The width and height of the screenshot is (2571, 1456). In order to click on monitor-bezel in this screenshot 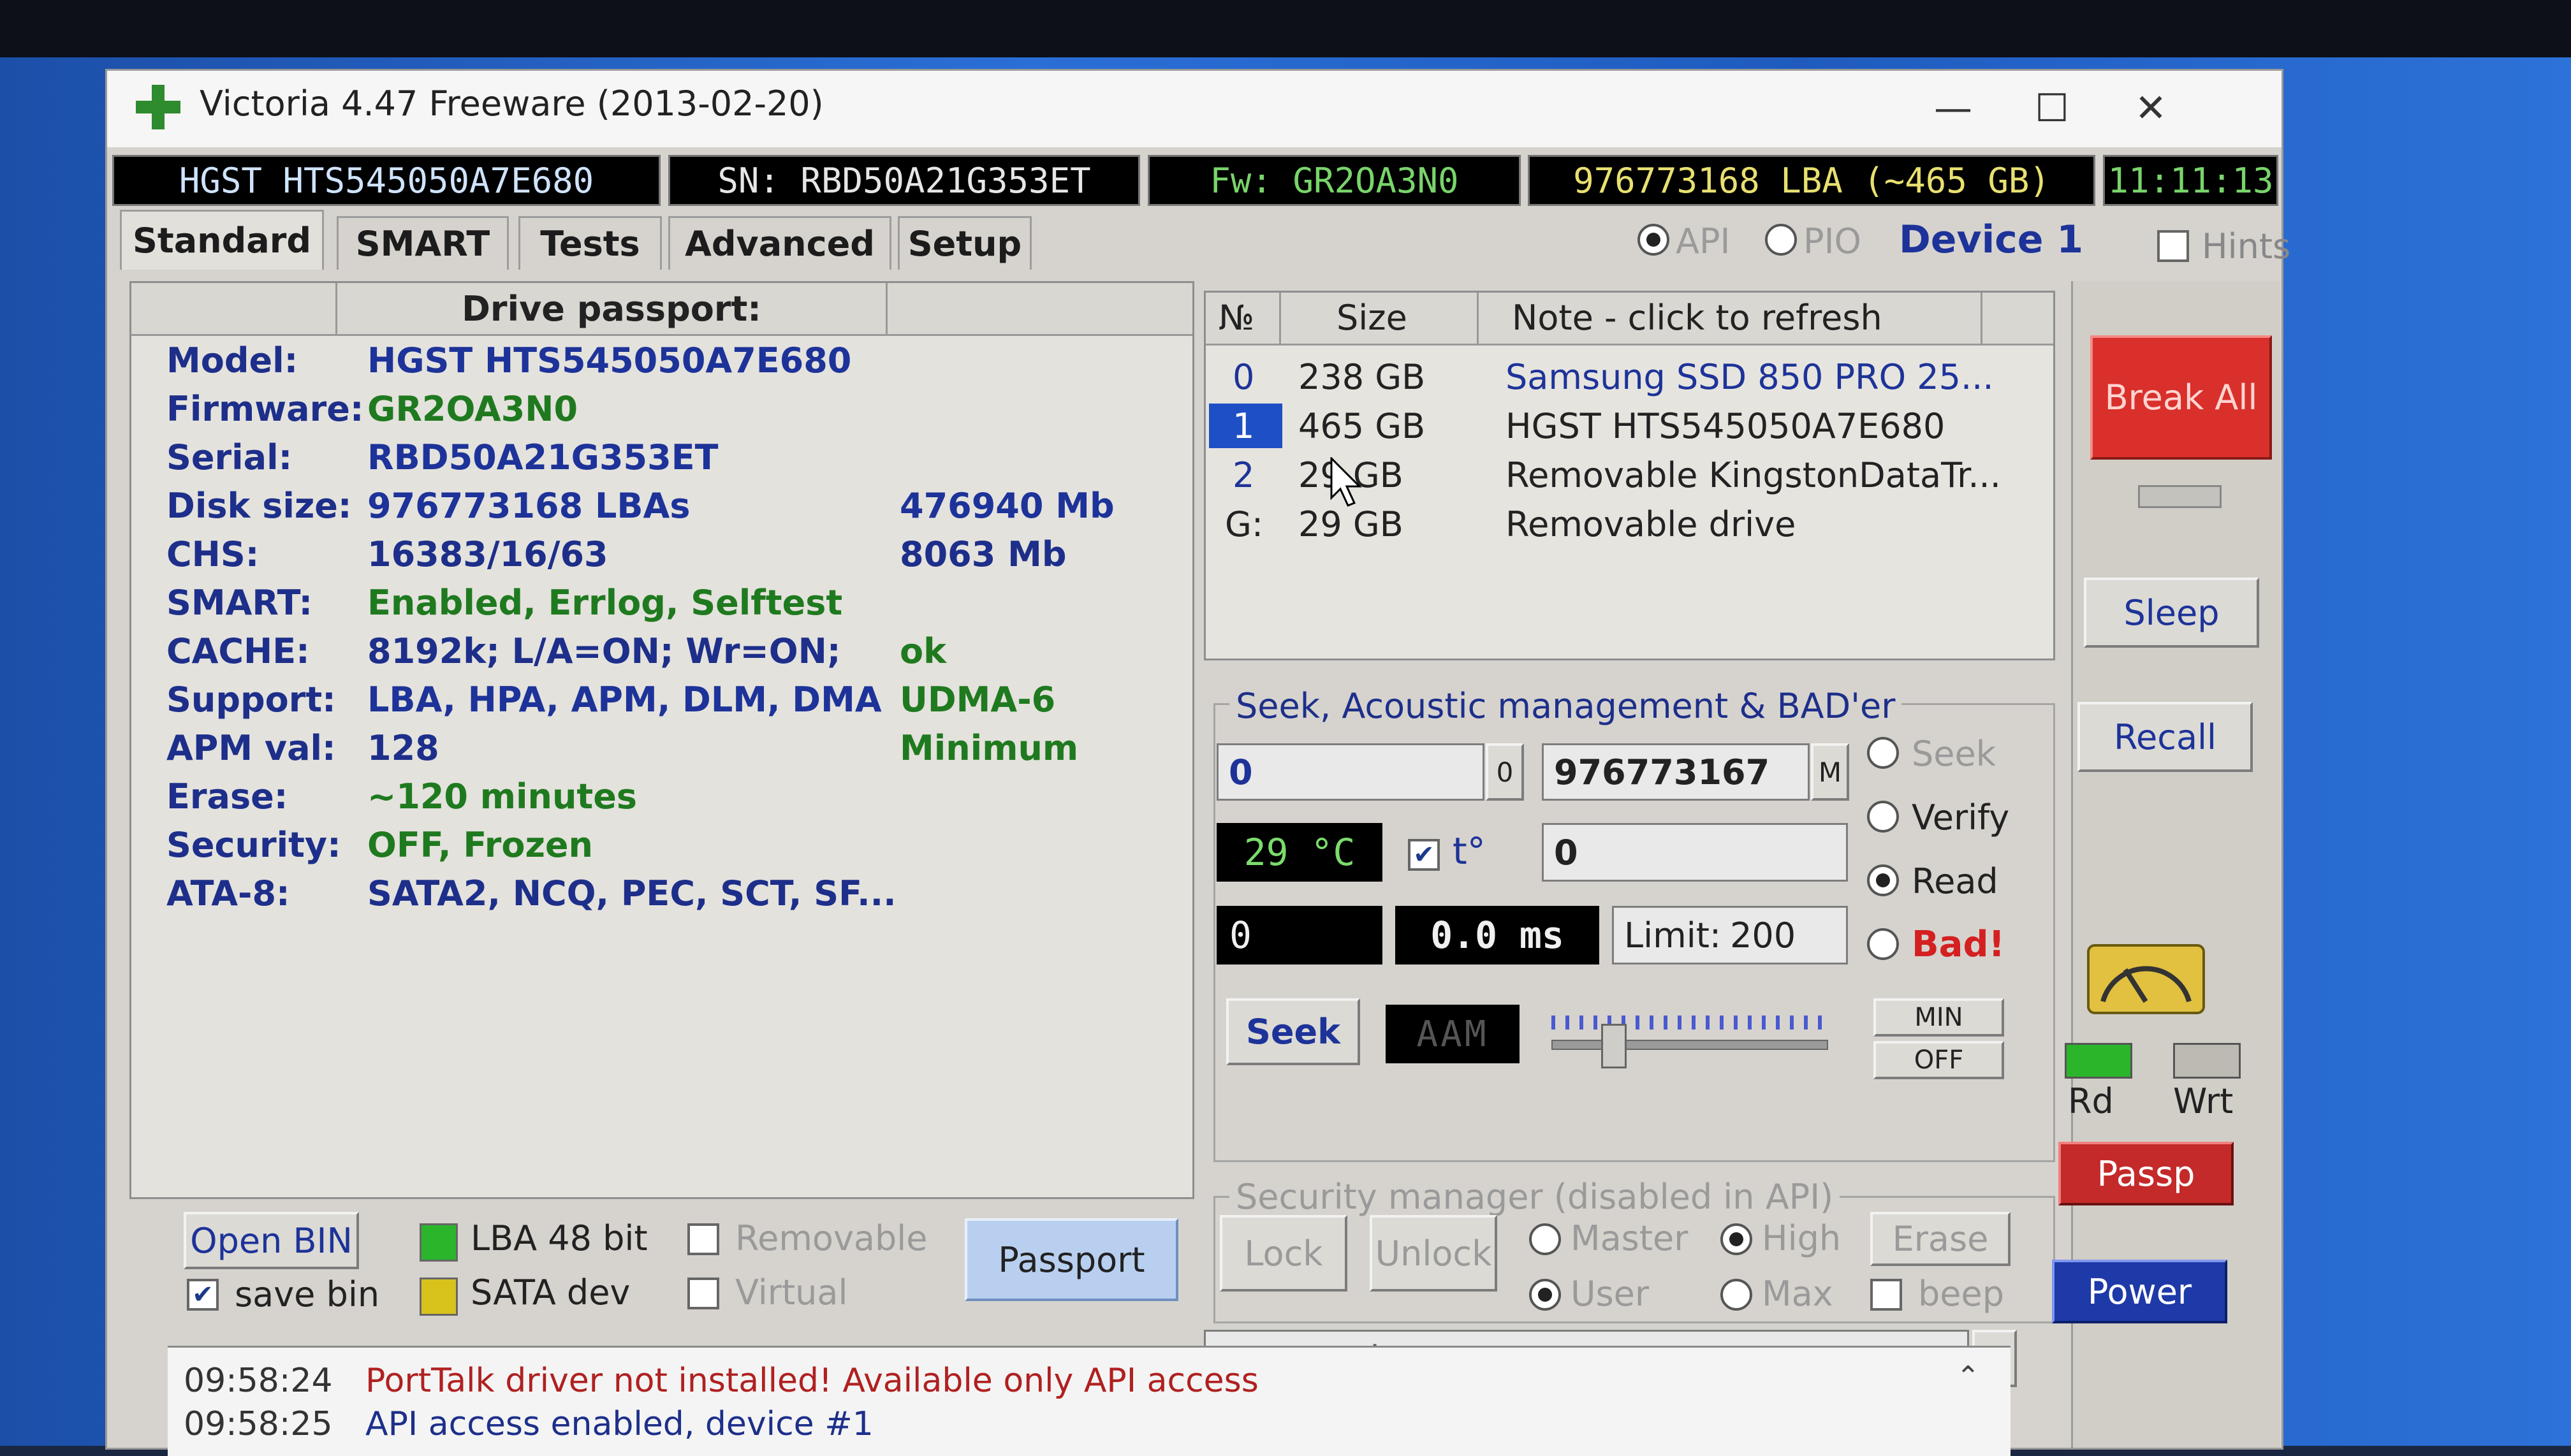, I will do `click(1285, 28)`.